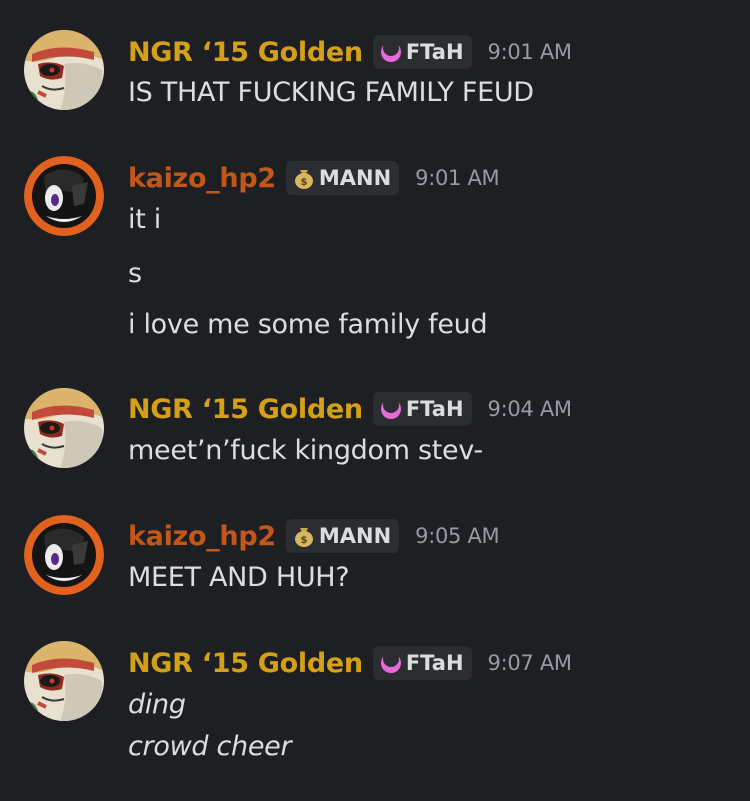  I want to click on message-text: s, so click(135, 273).